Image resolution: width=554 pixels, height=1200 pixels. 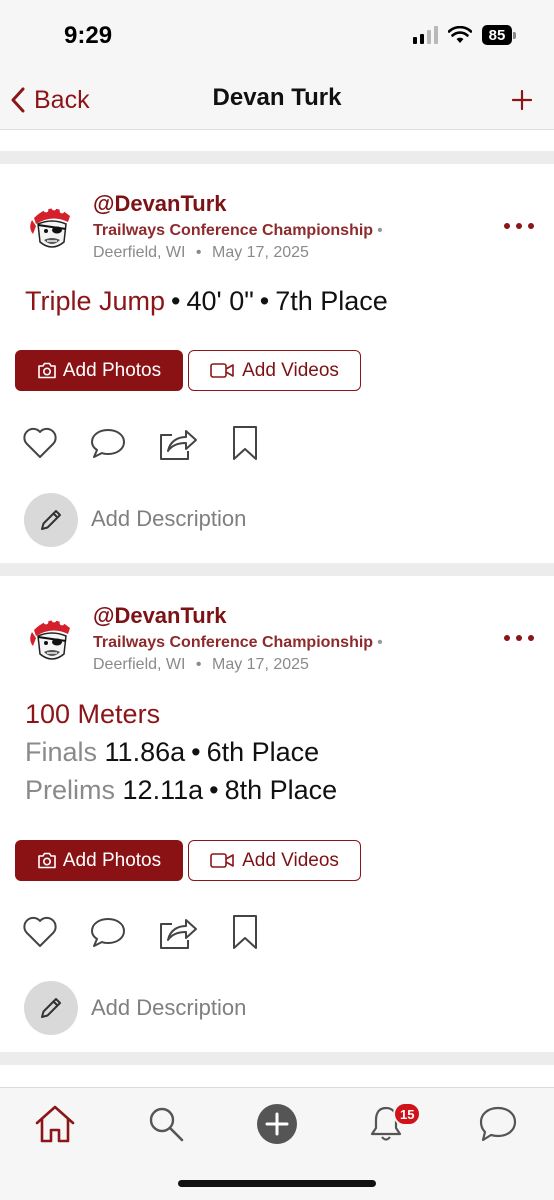 I want to click on event-title: 100 Meters, so click(x=92, y=714).